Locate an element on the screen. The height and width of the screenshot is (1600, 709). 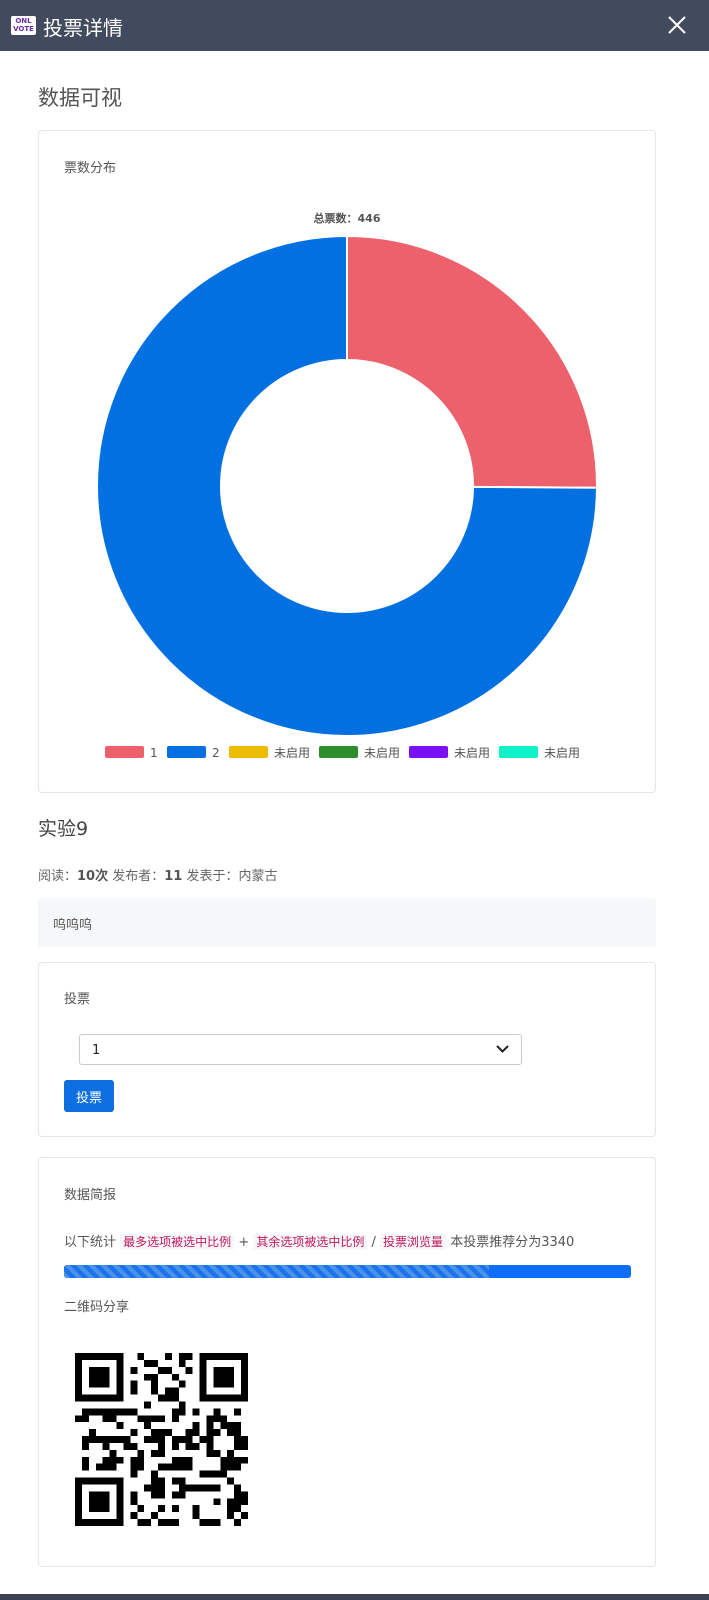
scrollbar is located at coordinates (703, 822).